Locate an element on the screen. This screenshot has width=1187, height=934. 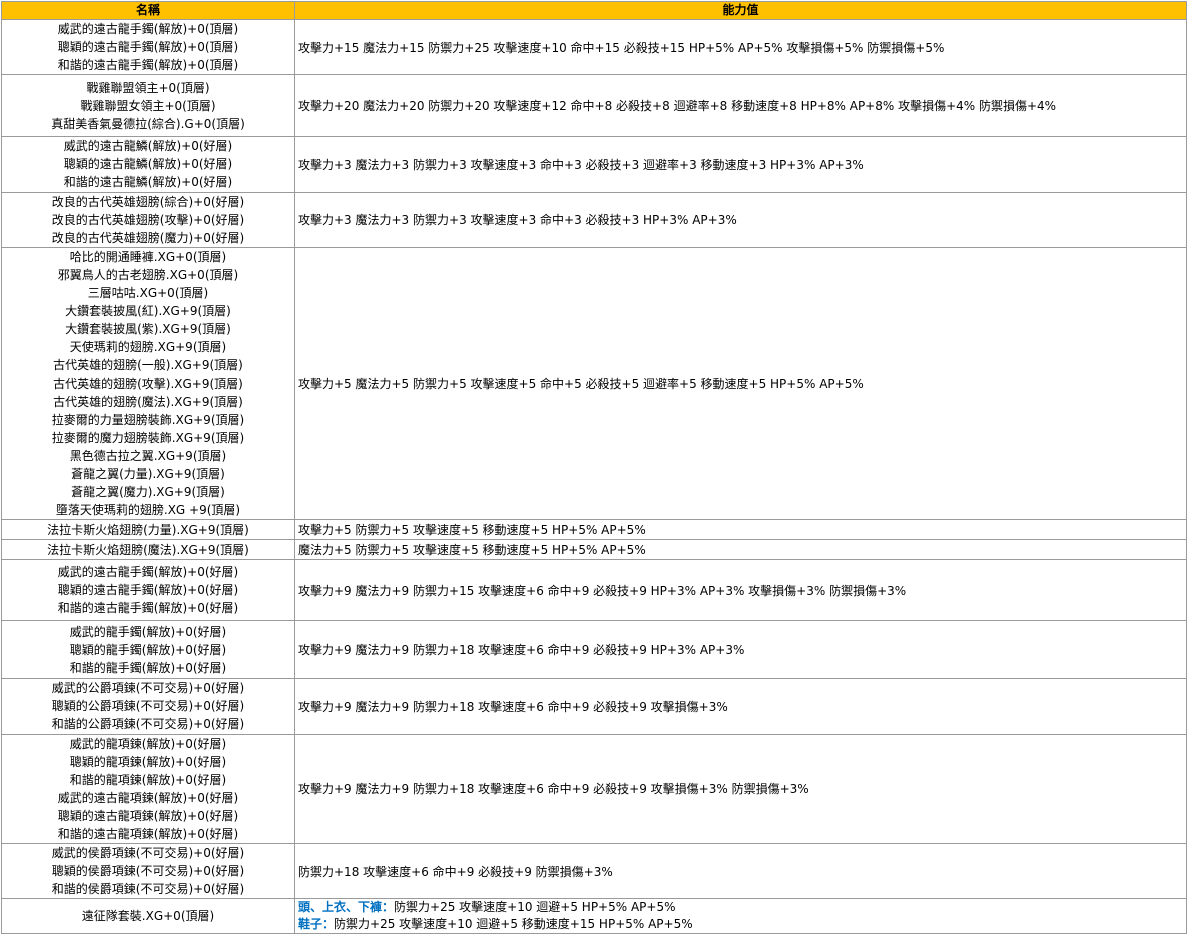
stats-line-value: 防禦力+25 攻擊速度+10 迴避+5 移動速度+15 HP+5% AP+5% is located at coordinates (513, 924).